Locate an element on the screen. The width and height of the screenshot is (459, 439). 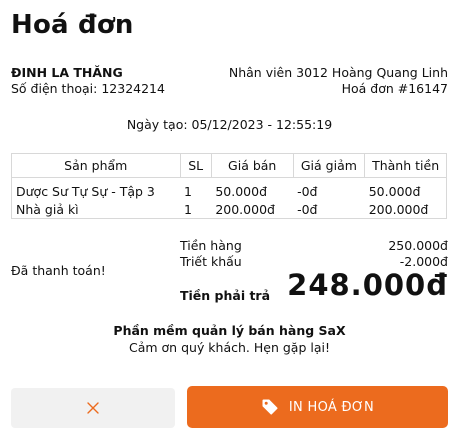
staff-name: Nhân viên 3012 Hoàng Quang Linh is located at coordinates (338, 72).